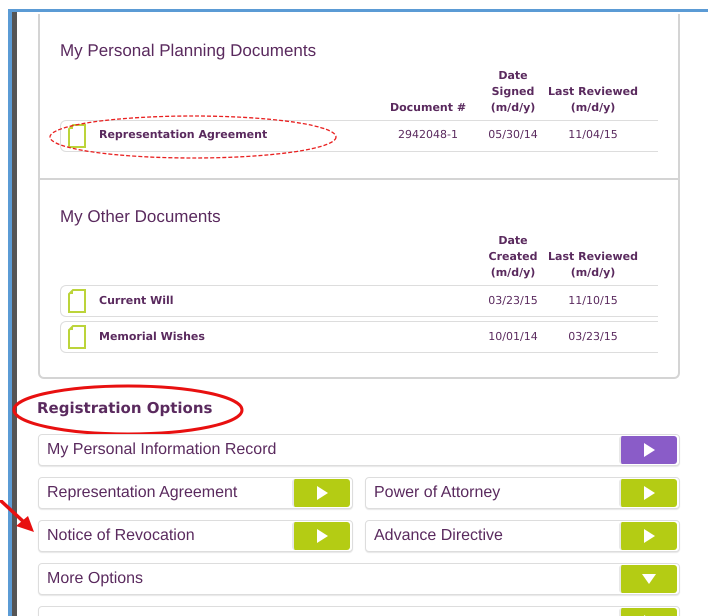  I want to click on table-cell-text: 11/10/15, so click(593, 300).